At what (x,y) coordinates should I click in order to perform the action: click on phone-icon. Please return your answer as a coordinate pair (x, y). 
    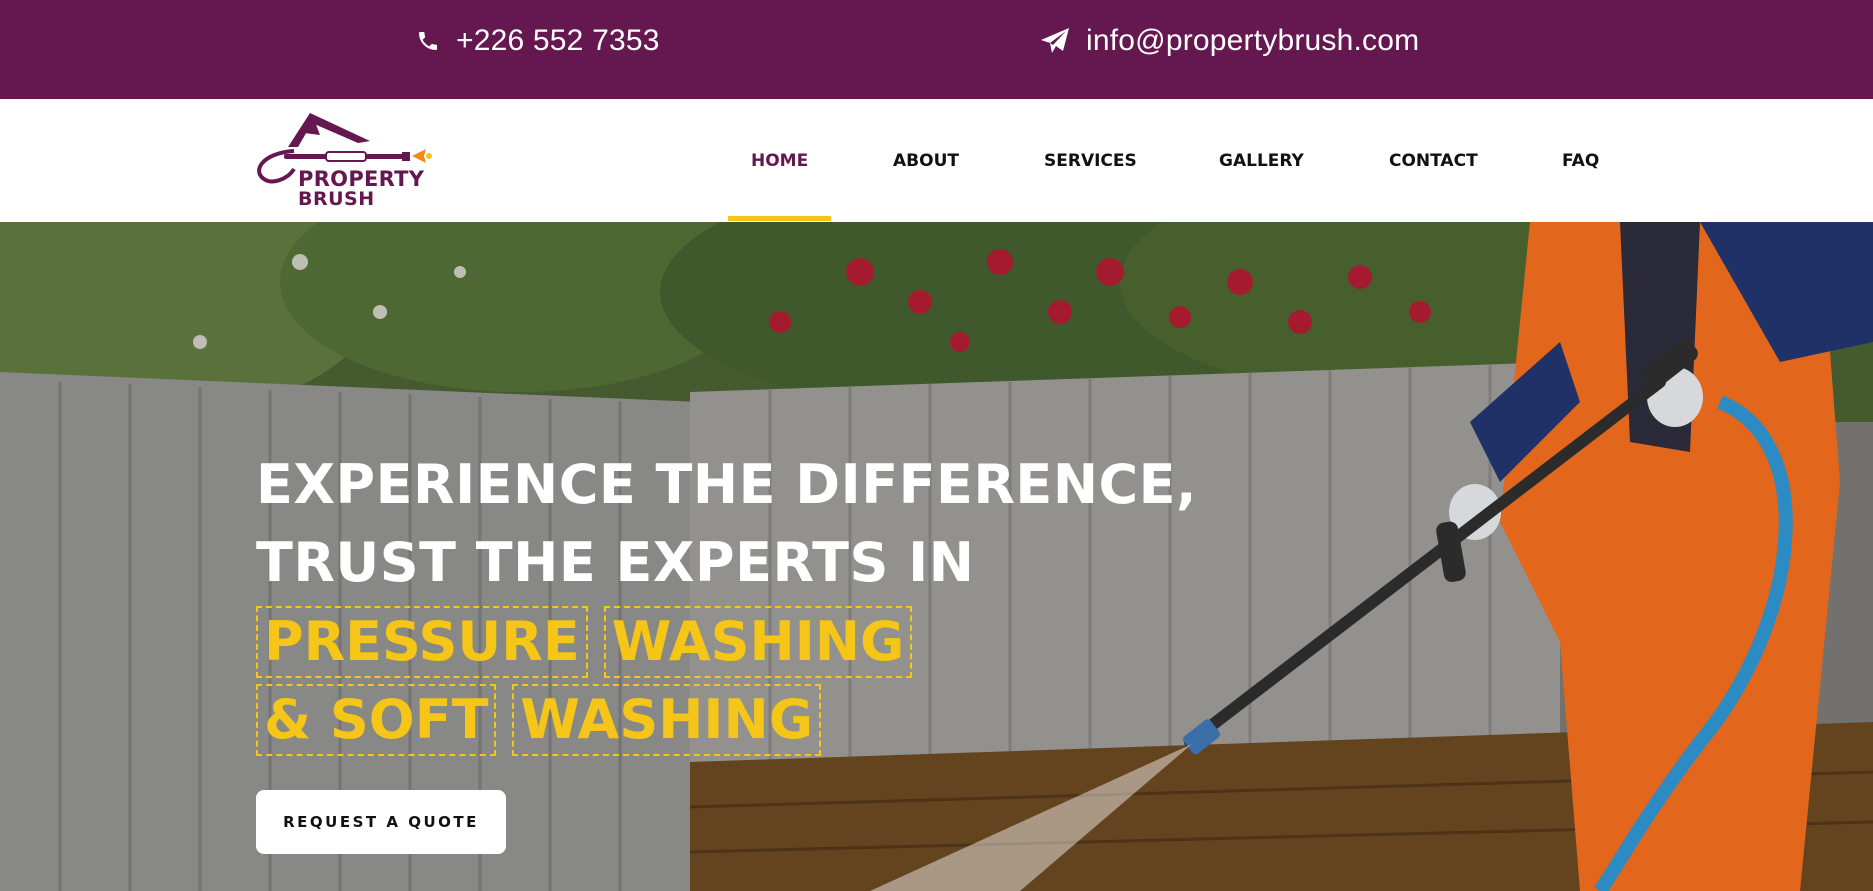
    Looking at the image, I should click on (428, 41).